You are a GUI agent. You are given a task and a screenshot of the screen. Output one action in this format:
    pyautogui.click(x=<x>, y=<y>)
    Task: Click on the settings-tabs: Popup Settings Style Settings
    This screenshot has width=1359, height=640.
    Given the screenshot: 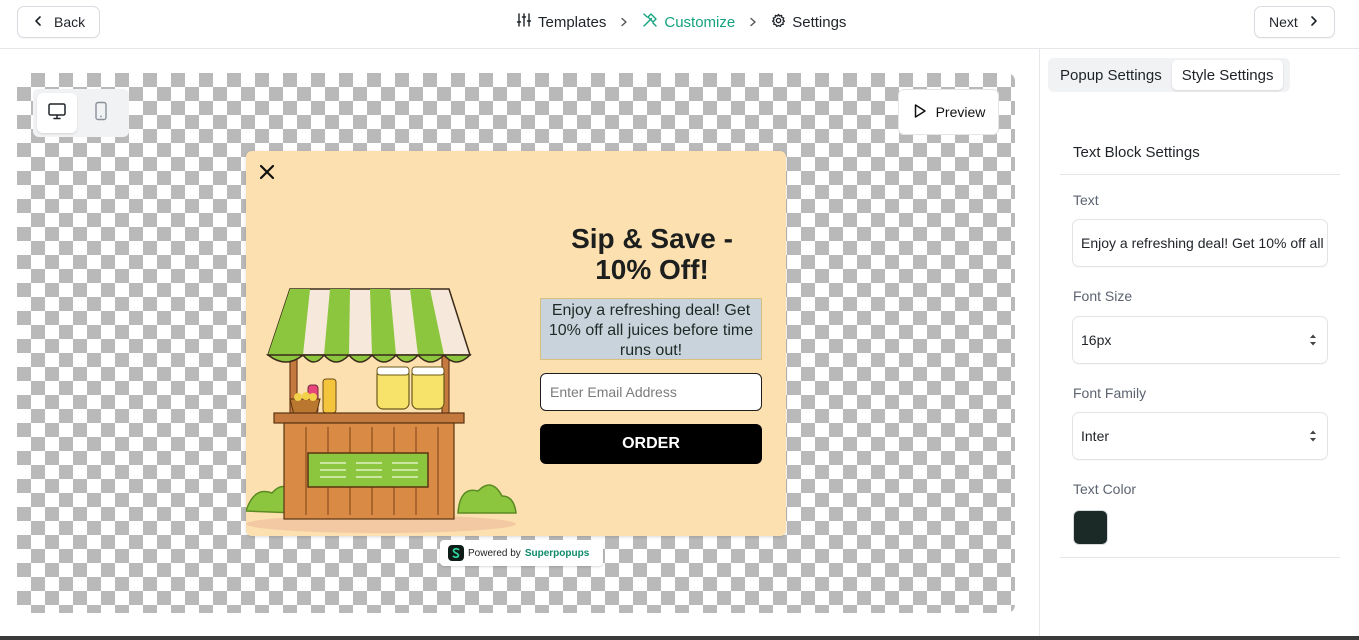 What is the action you would take?
    pyautogui.click(x=1169, y=75)
    